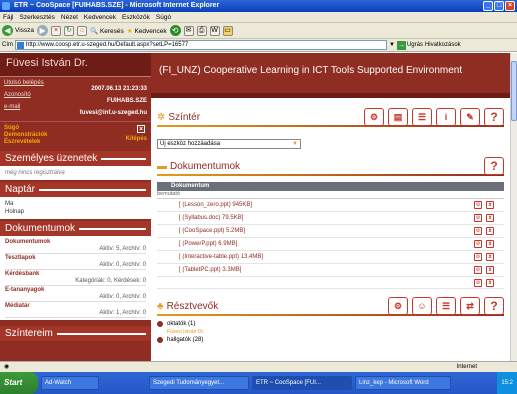 The image size is (517, 394). I want to click on menu-tools: Eszközök, so click(136, 17).